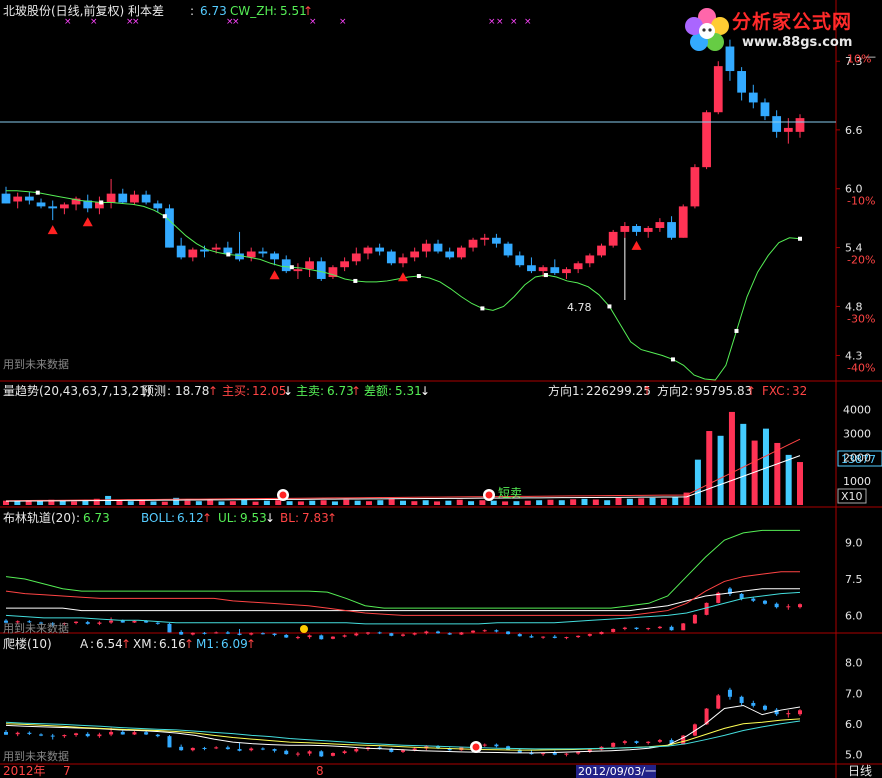 The height and width of the screenshot is (778, 882). I want to click on watermark: 分析家公式网 www.88gs.com, so click(779, 30).